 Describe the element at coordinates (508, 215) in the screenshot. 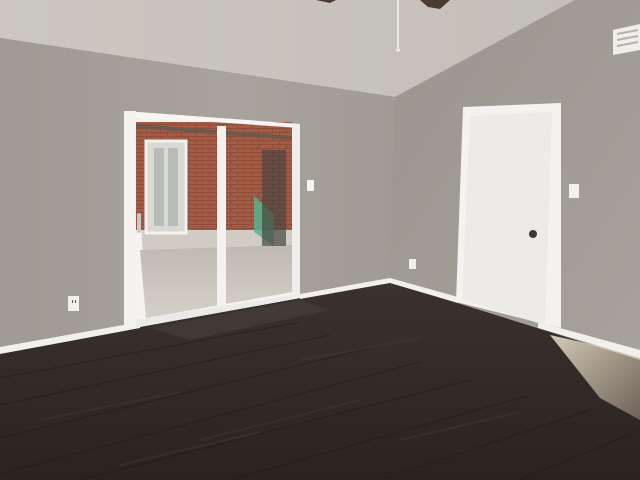

I see `closet-door` at that location.